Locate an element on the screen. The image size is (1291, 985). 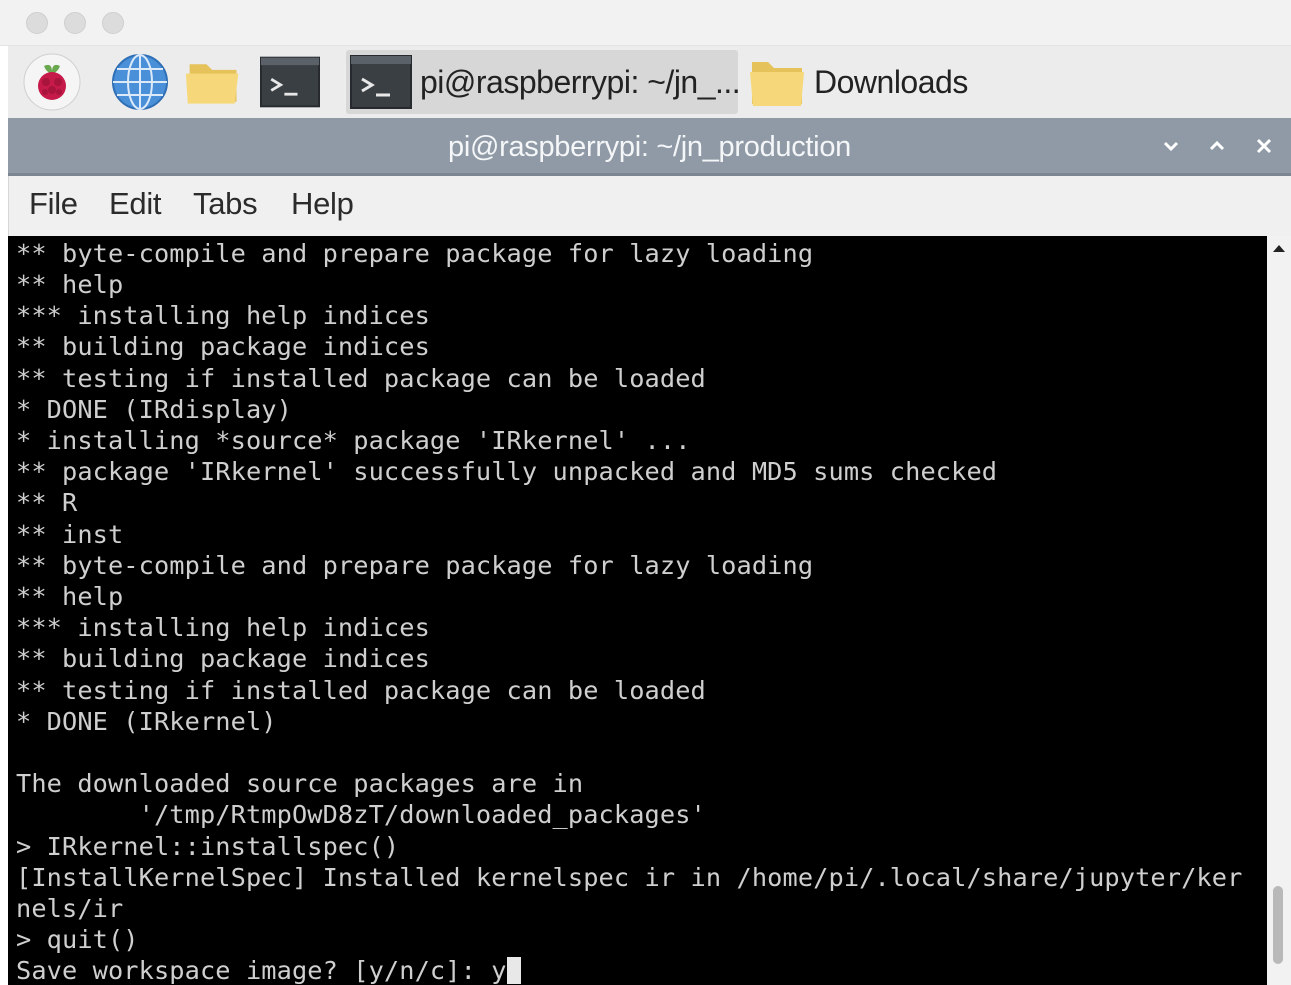
taskbar: pi@raspberrypi: ~/jn_... Downloads is located at coordinates (649, 82).